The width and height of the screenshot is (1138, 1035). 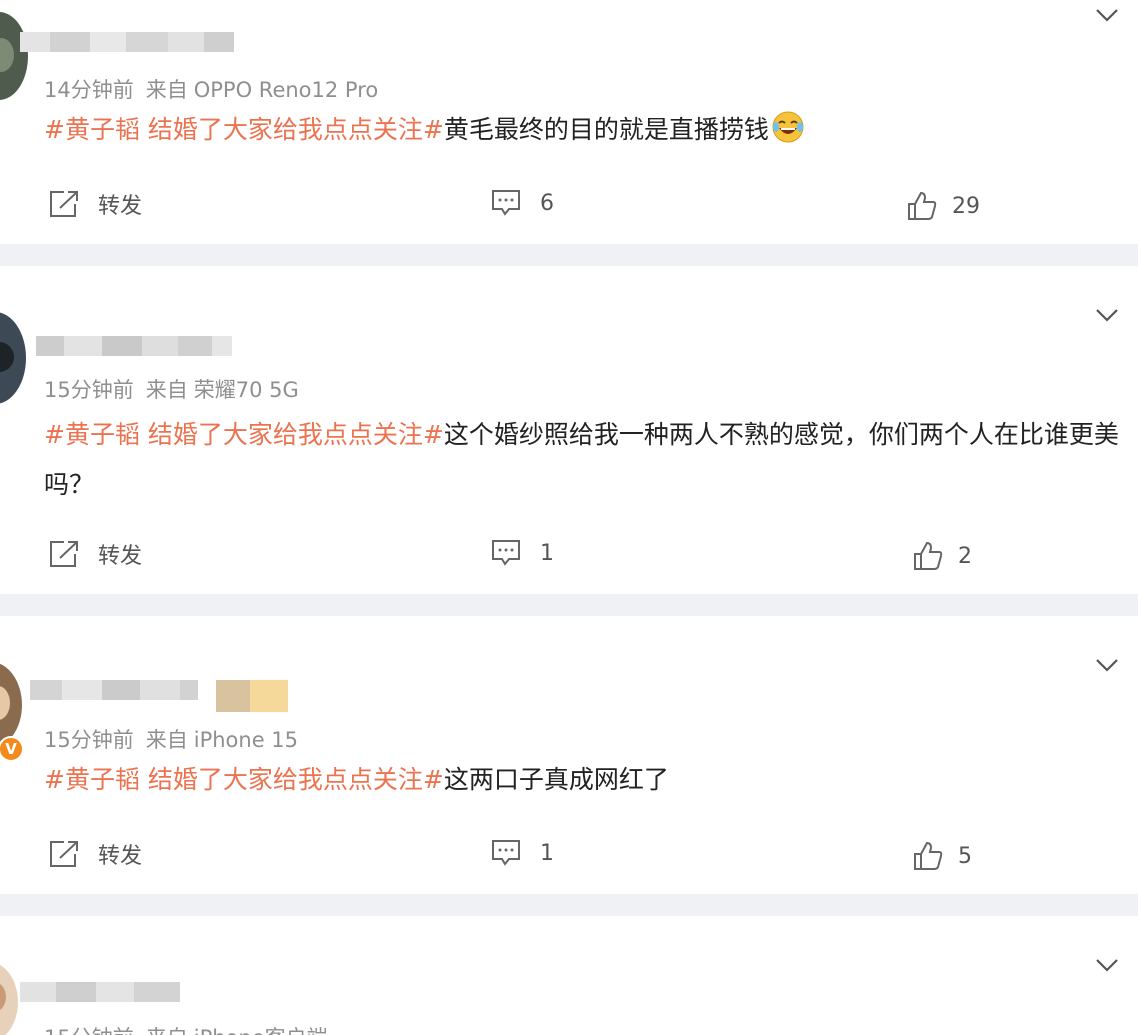 What do you see at coordinates (788, 127) in the screenshot?
I see `laugh-cry-emoji` at bounding box center [788, 127].